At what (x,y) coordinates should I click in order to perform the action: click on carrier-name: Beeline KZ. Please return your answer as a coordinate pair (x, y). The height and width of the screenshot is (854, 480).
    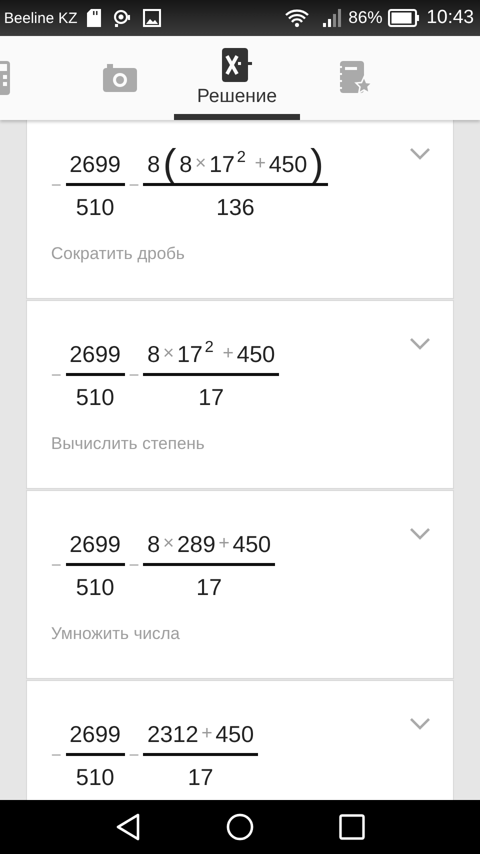
    Looking at the image, I should click on (41, 18).